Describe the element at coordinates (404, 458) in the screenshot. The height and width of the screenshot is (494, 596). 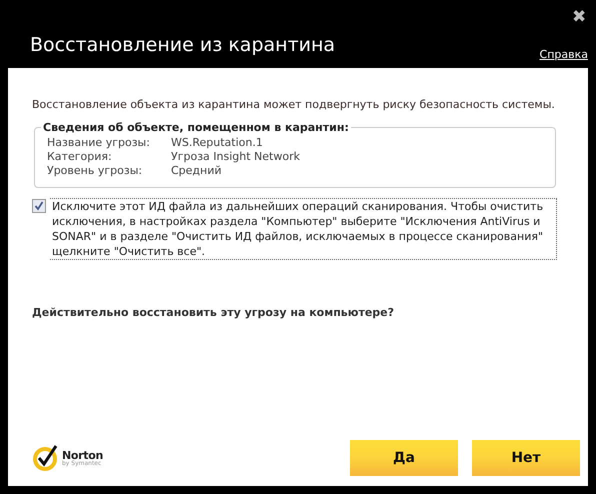
I see `dialog-button: Да` at that location.